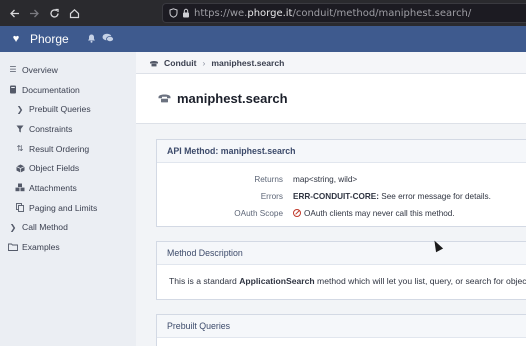  What do you see at coordinates (54, 168) in the screenshot?
I see `sidebar-item-label: Object Fields` at bounding box center [54, 168].